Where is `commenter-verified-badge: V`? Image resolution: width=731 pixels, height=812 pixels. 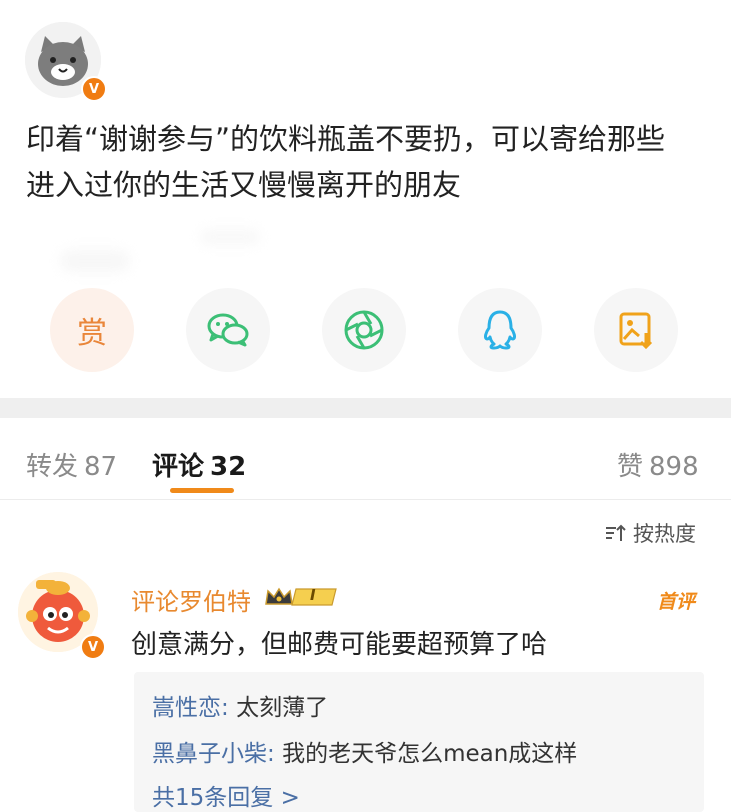 commenter-verified-badge: V is located at coordinates (93, 647).